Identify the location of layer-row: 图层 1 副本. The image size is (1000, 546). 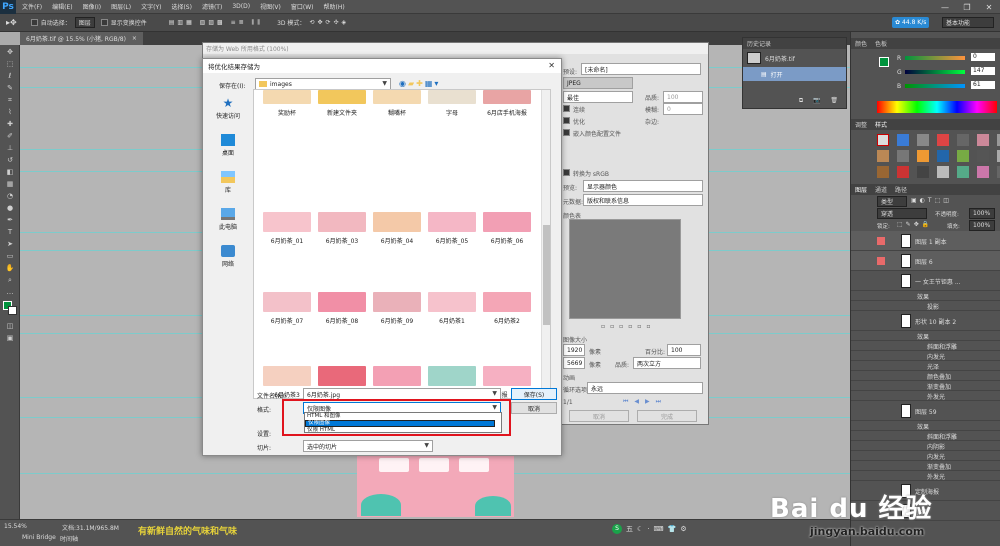
(925, 241).